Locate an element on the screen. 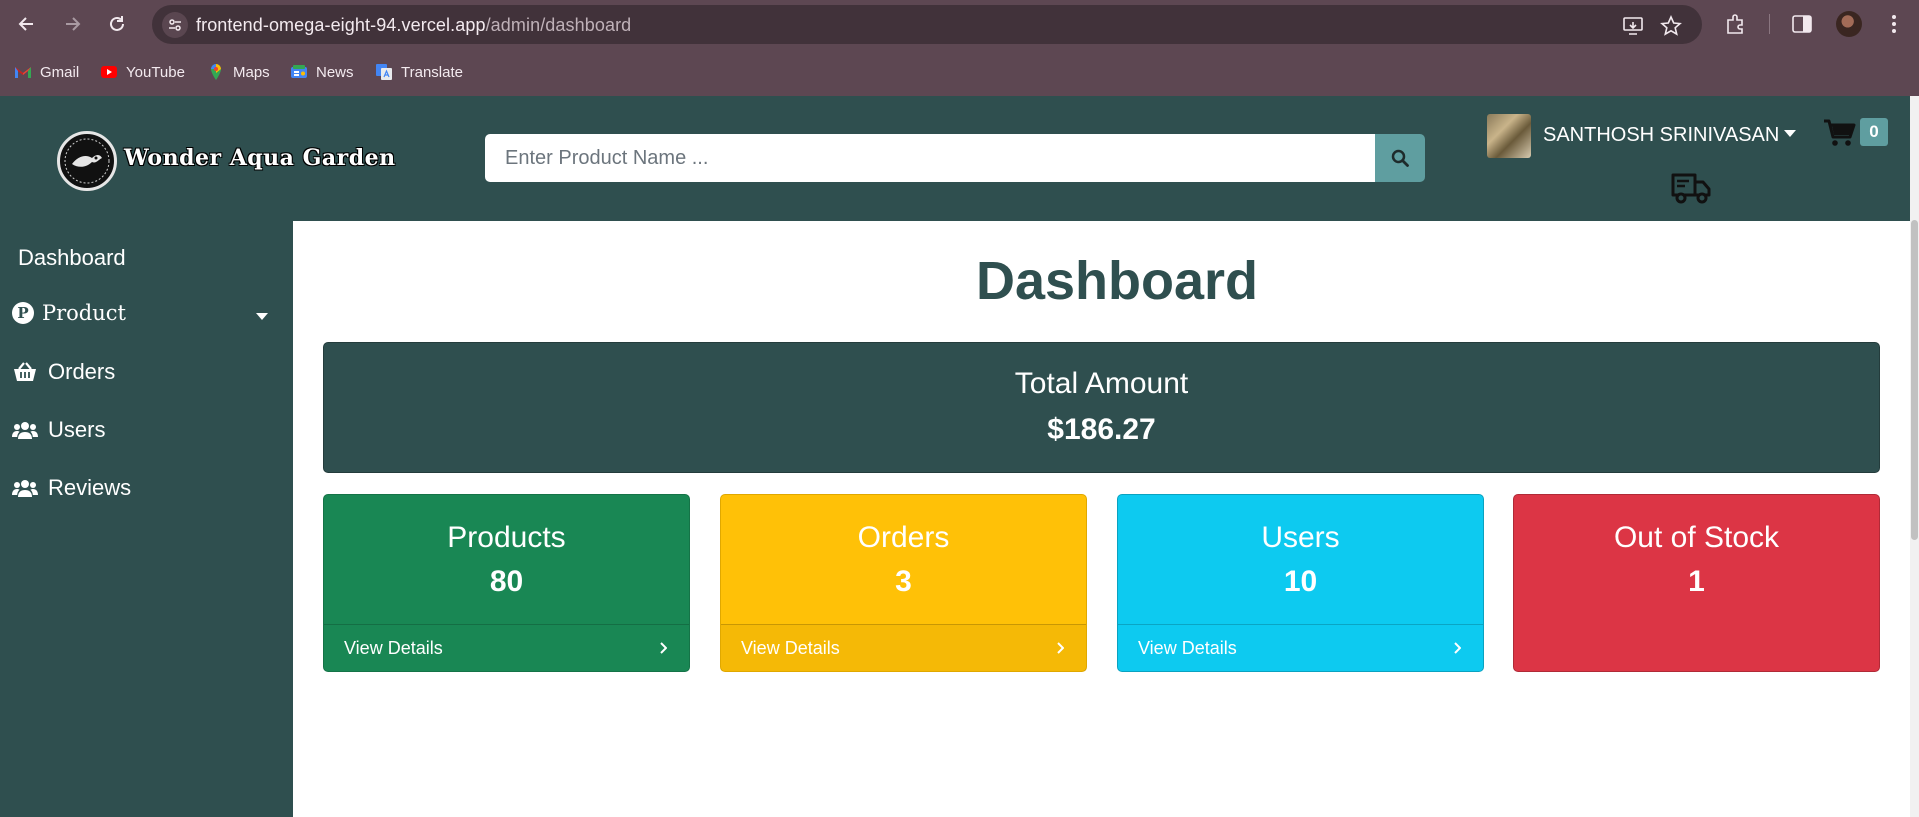 The width and height of the screenshot is (1919, 817). toolbar-divider is located at coordinates (1769, 24).